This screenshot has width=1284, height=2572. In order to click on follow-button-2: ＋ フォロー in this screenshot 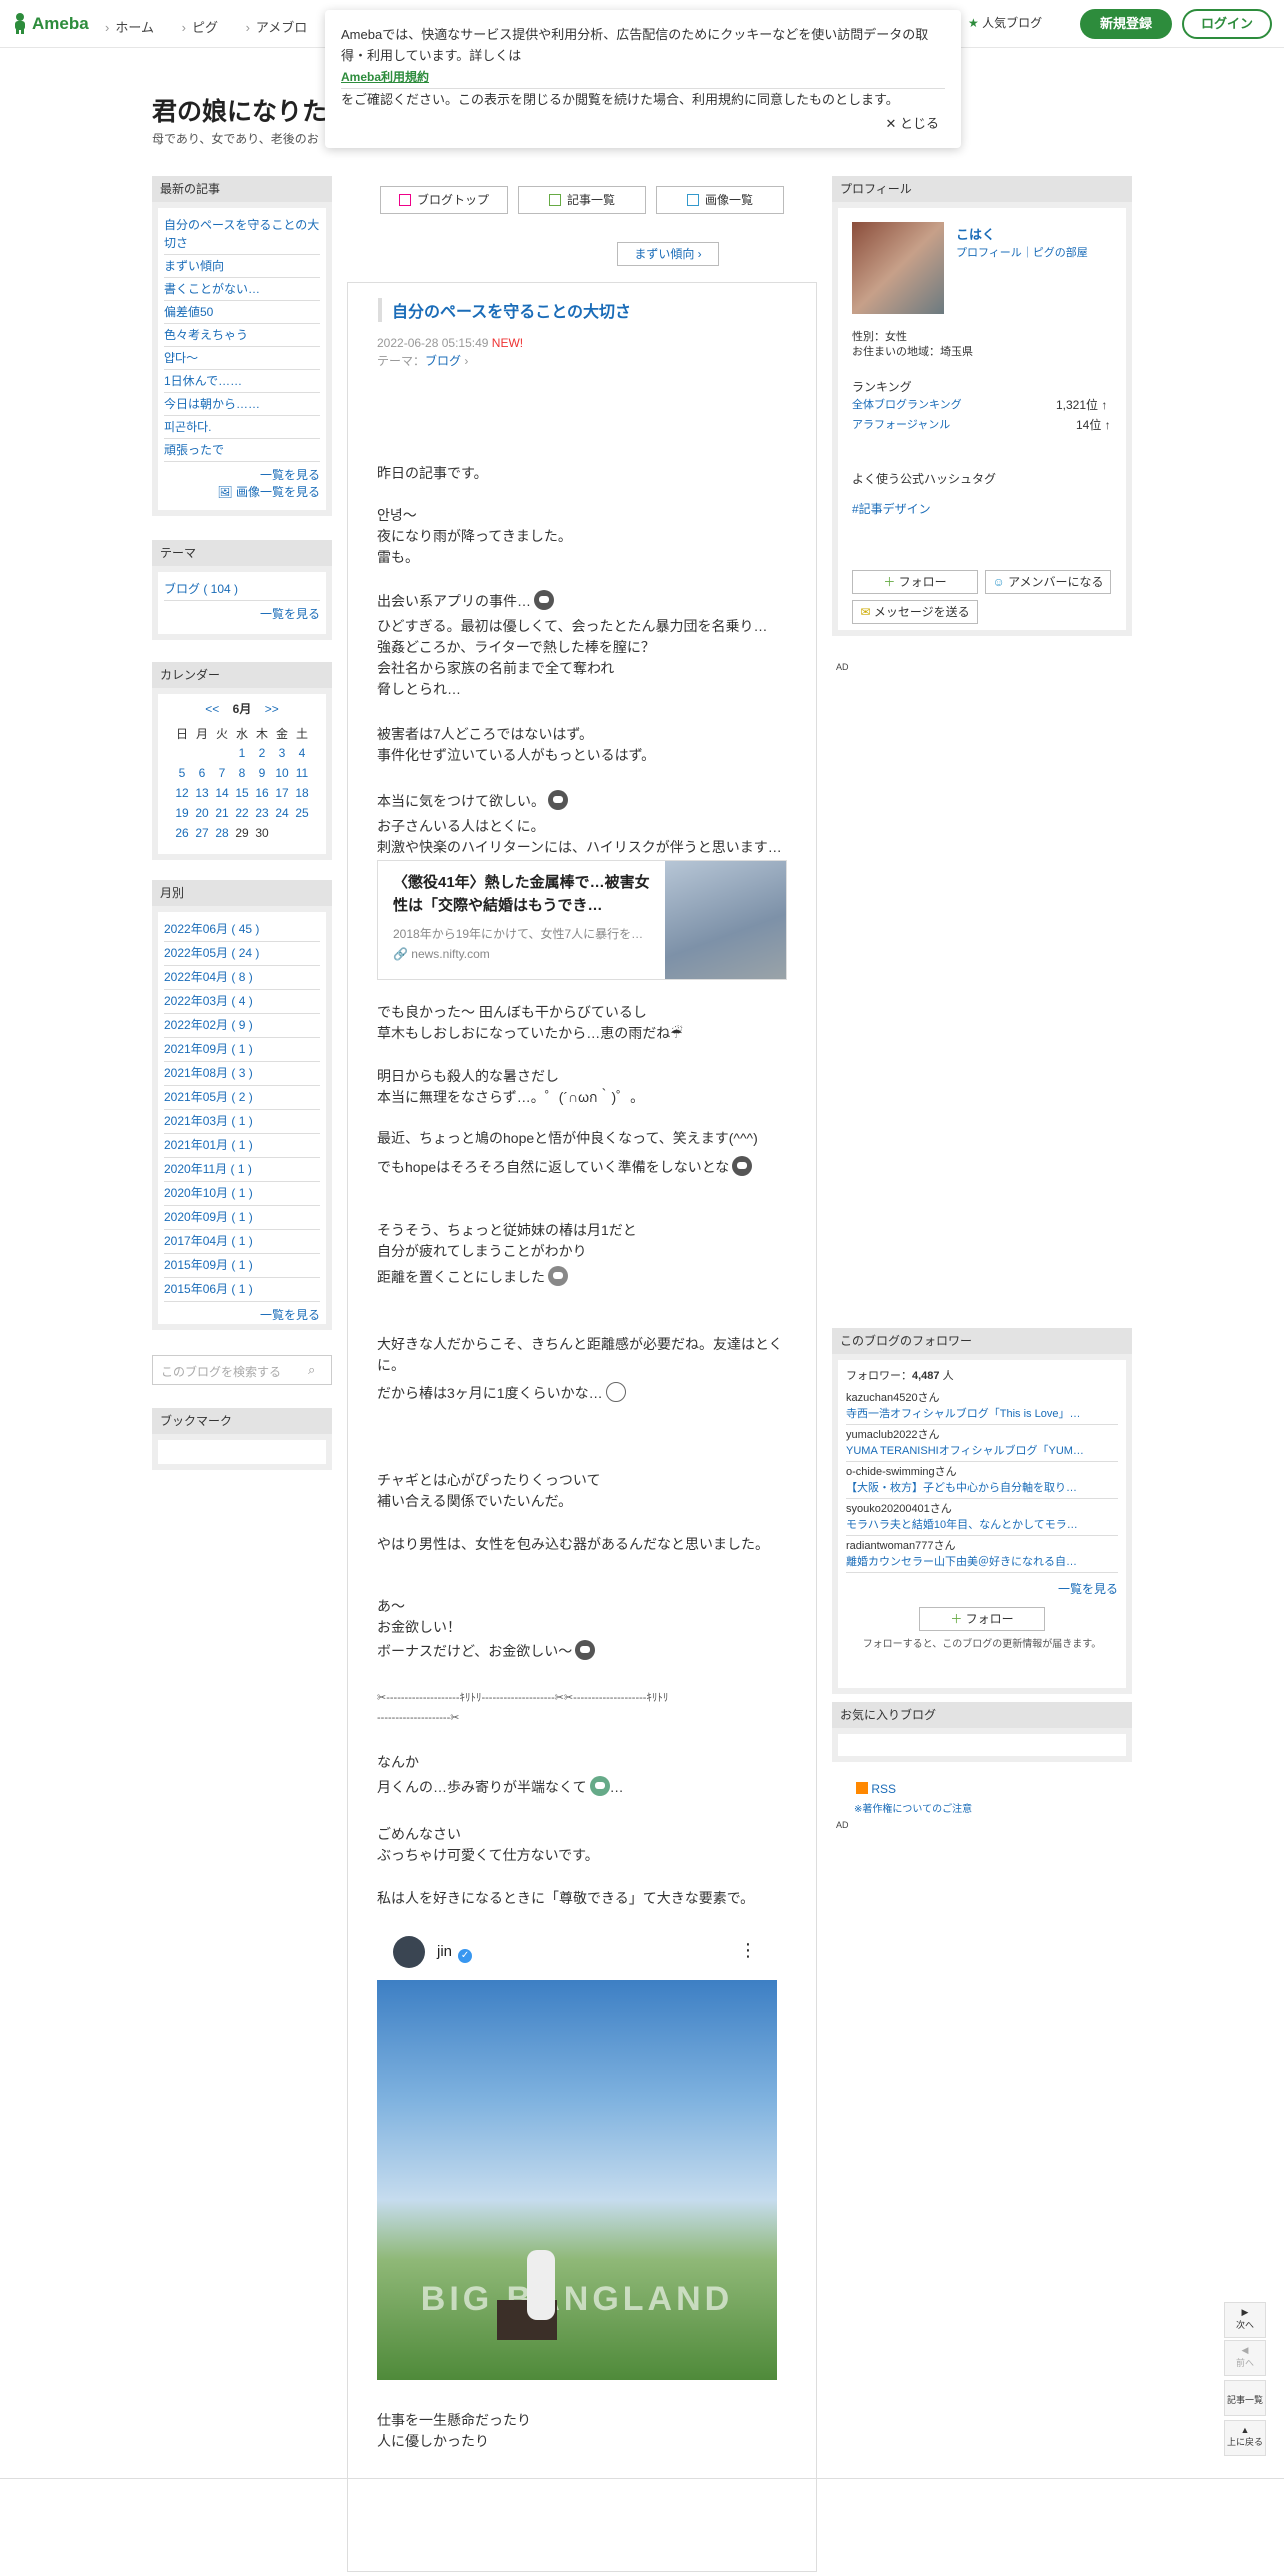, I will do `click(982, 1619)`.